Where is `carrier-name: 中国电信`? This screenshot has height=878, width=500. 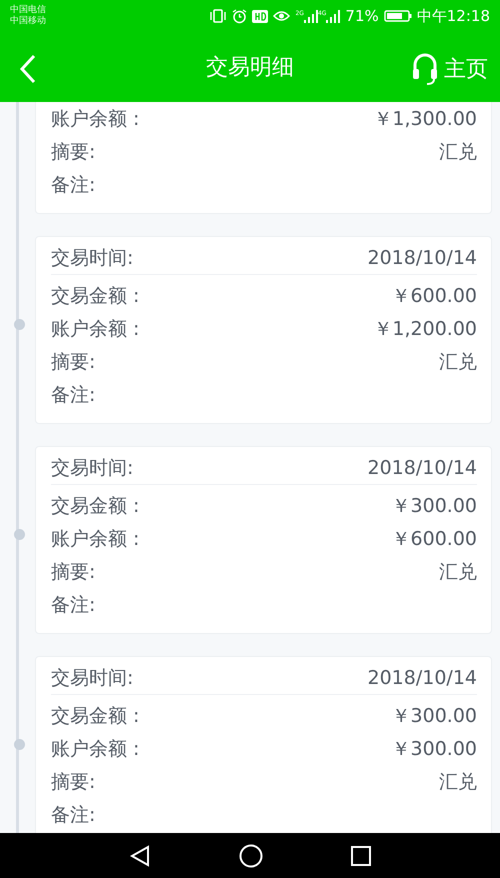
carrier-name: 中国电信 is located at coordinates (28, 10).